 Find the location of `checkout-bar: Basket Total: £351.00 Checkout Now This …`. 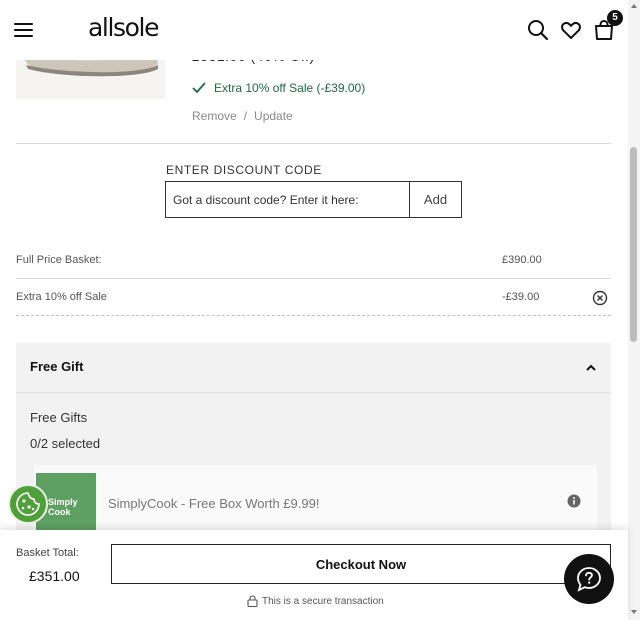

checkout-bar: Basket Total: £351.00 Checkout Now This … is located at coordinates (314, 575).